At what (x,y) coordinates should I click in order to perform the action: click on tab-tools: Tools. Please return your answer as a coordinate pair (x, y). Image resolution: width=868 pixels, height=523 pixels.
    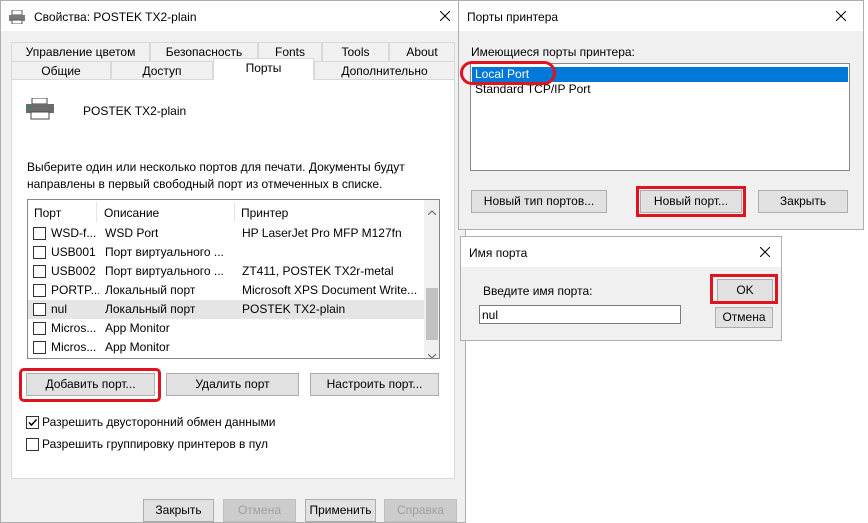
    Looking at the image, I should click on (355, 51).